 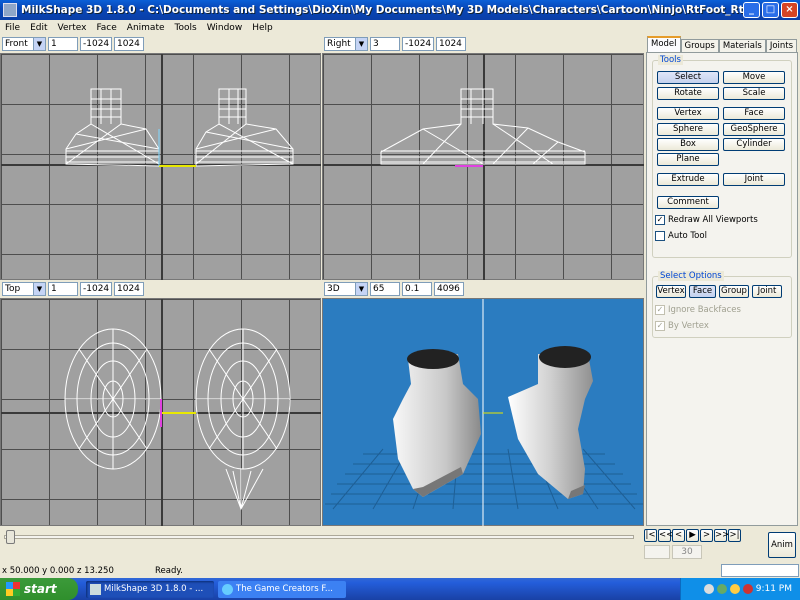 I want to click on first-frame-icon: |<, so click(x=650, y=535).